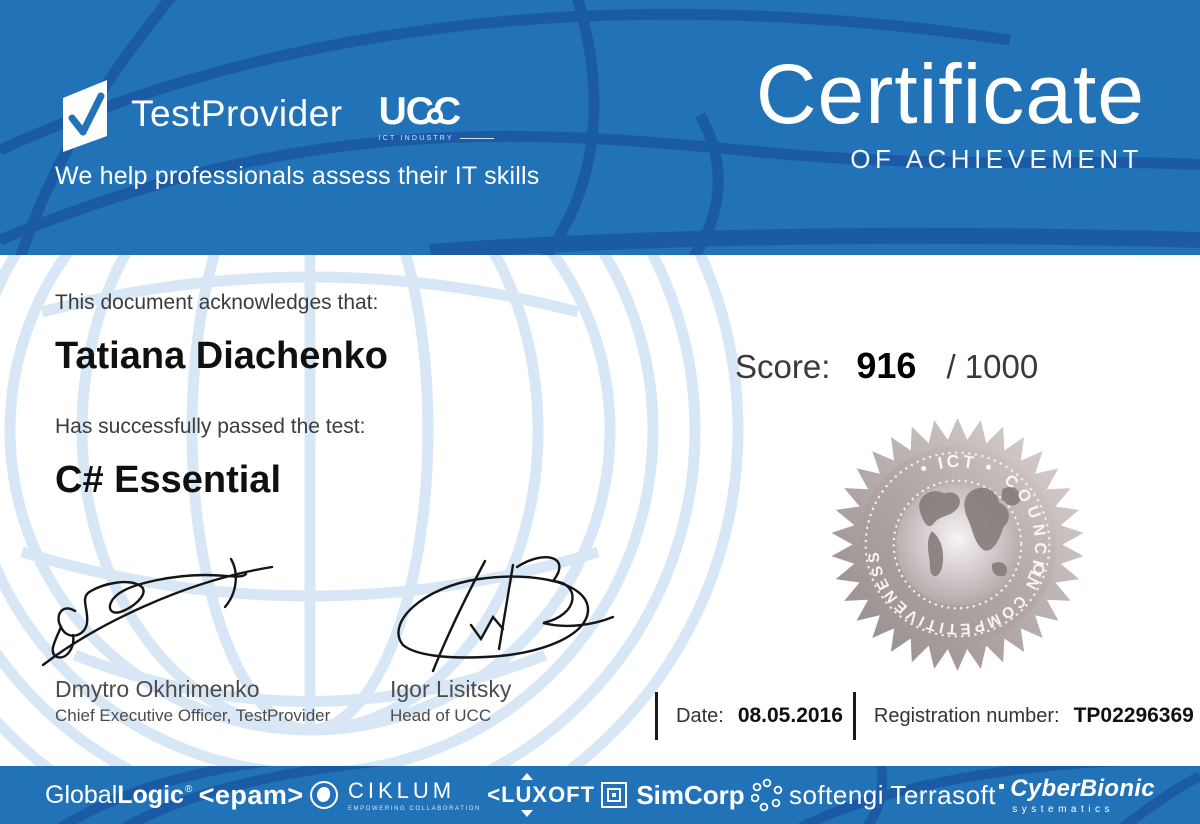 The height and width of the screenshot is (824, 1200). What do you see at coordinates (416, 138) in the screenshot?
I see `ucc-subtext: ICT INDUSTRY` at bounding box center [416, 138].